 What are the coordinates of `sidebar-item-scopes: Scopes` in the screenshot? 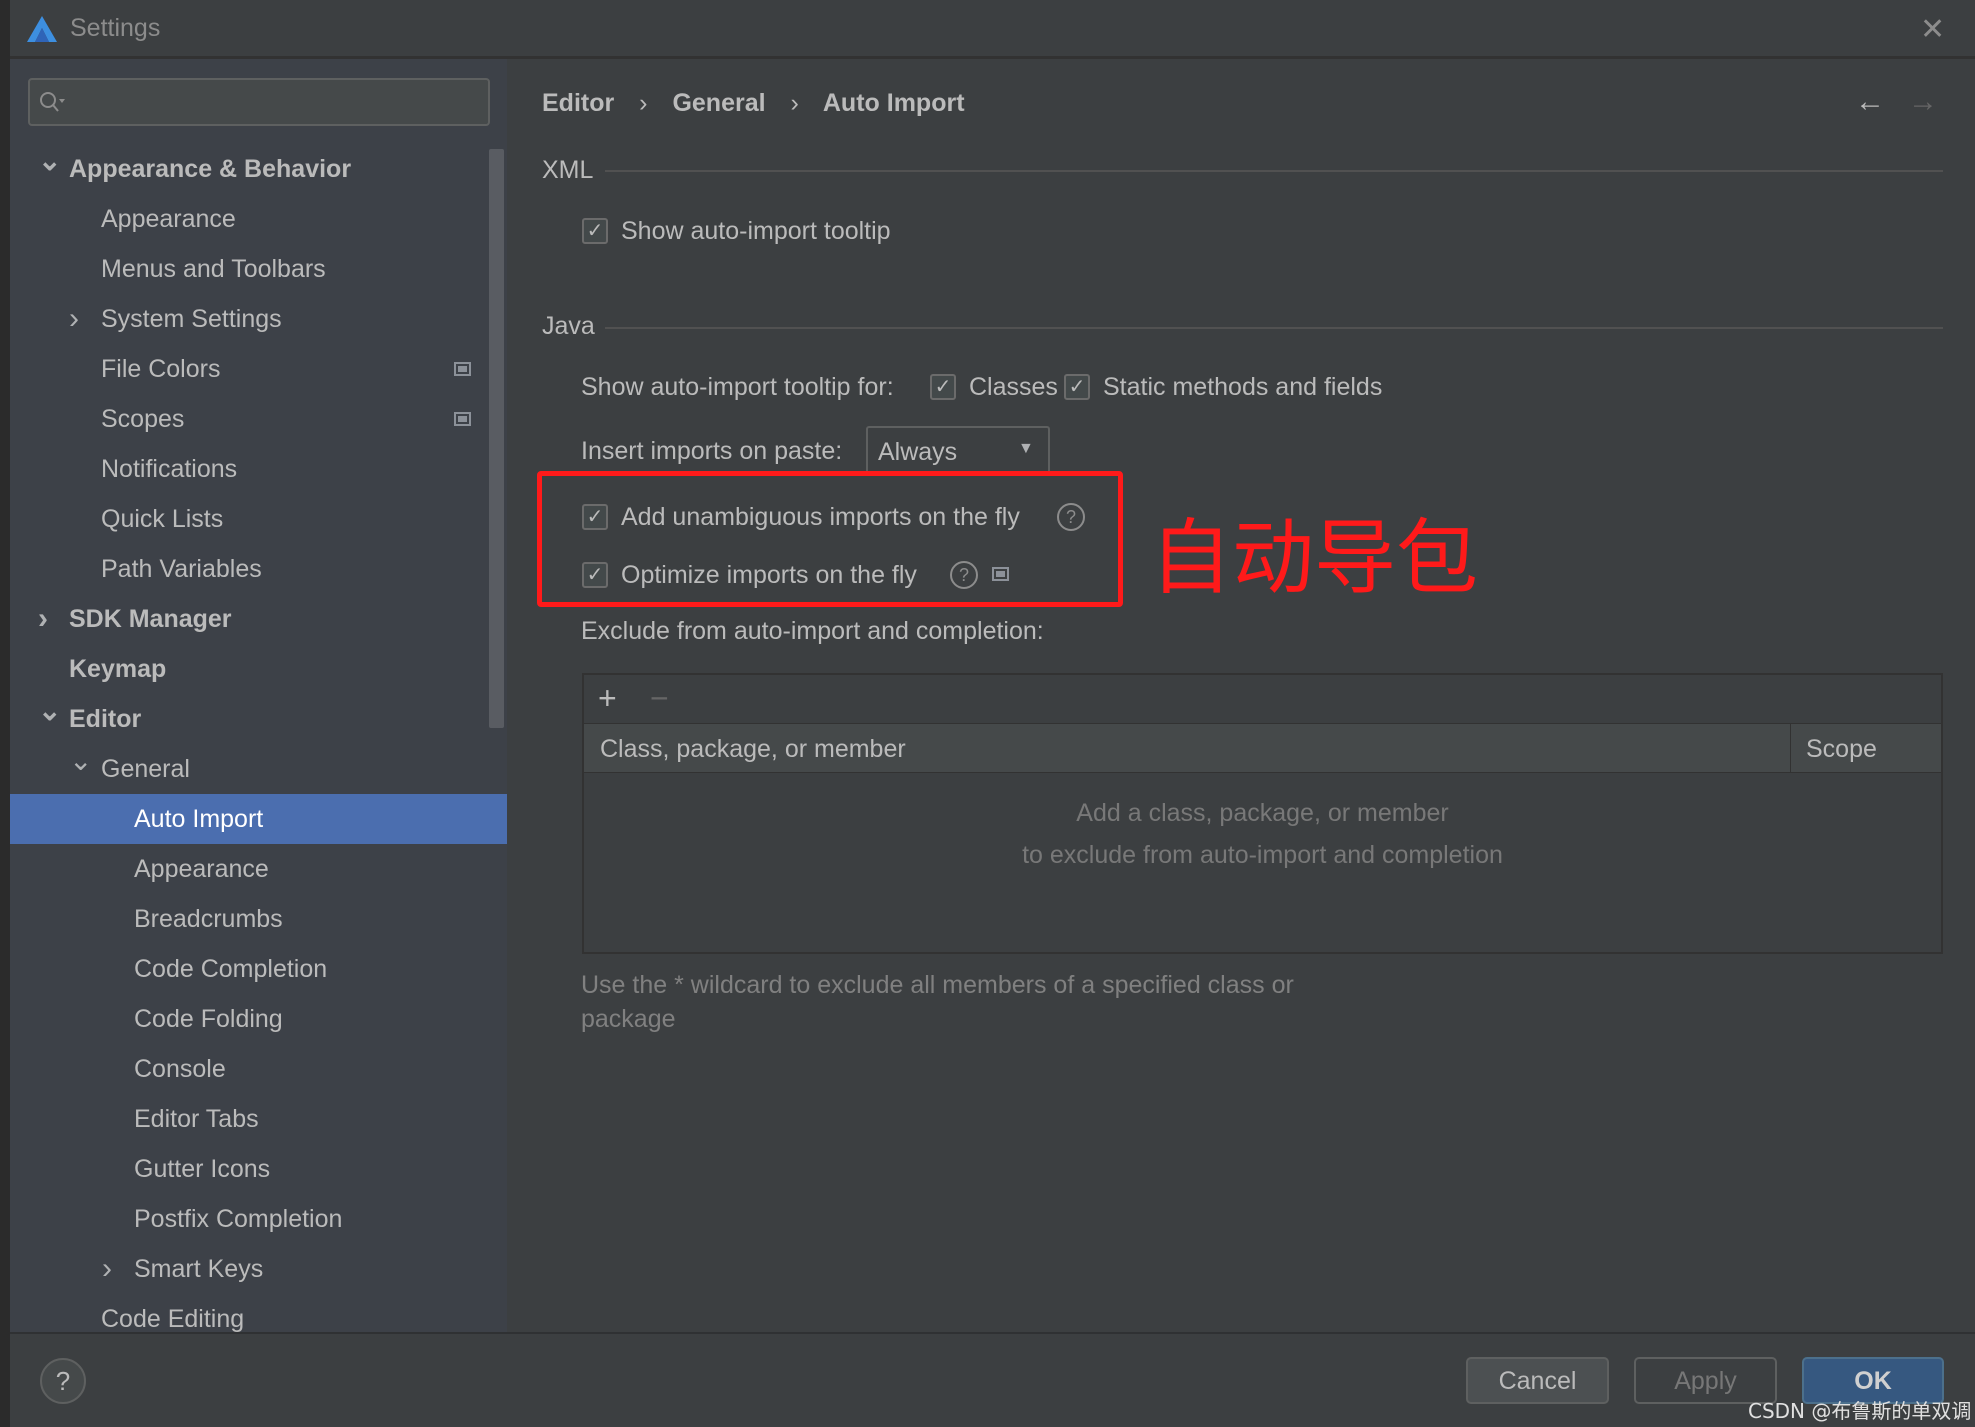 It's located at (258, 419).